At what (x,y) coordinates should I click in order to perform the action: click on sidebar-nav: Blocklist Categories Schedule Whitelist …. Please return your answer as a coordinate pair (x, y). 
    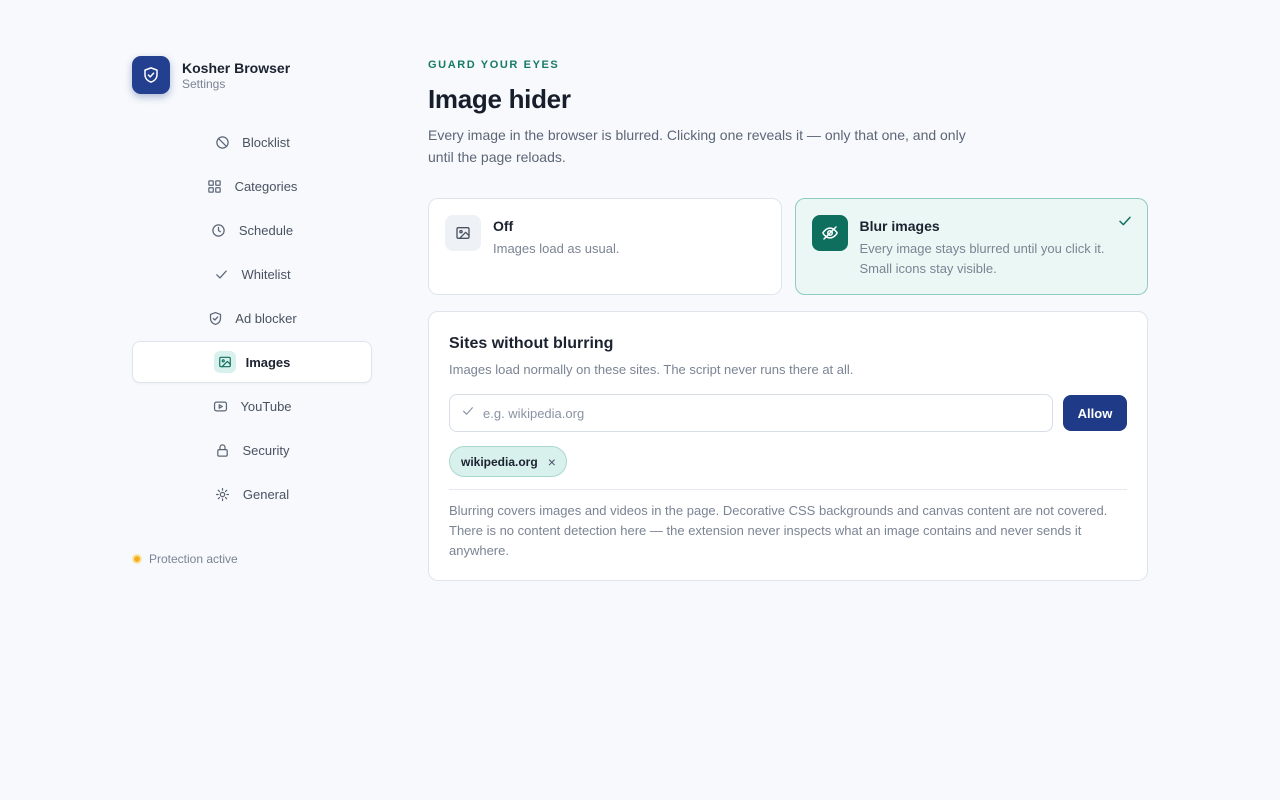
    Looking at the image, I should click on (252, 318).